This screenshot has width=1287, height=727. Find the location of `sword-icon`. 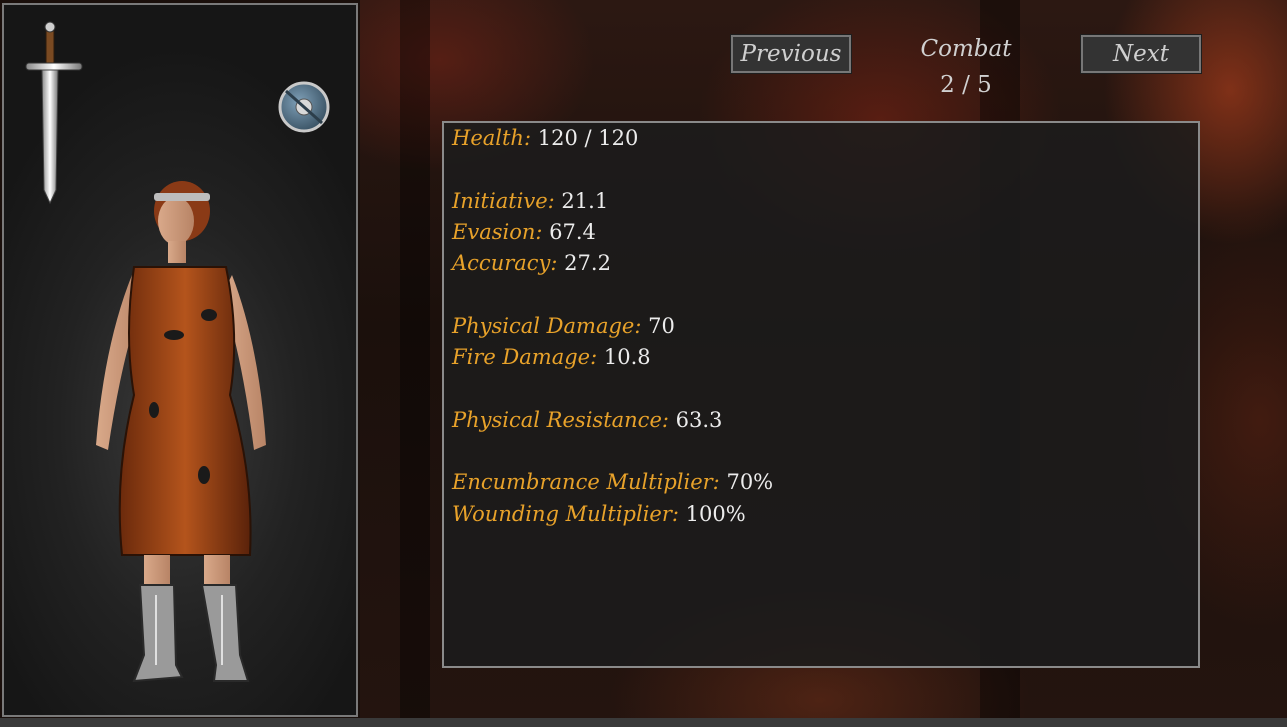

sword-icon is located at coordinates (54, 113).